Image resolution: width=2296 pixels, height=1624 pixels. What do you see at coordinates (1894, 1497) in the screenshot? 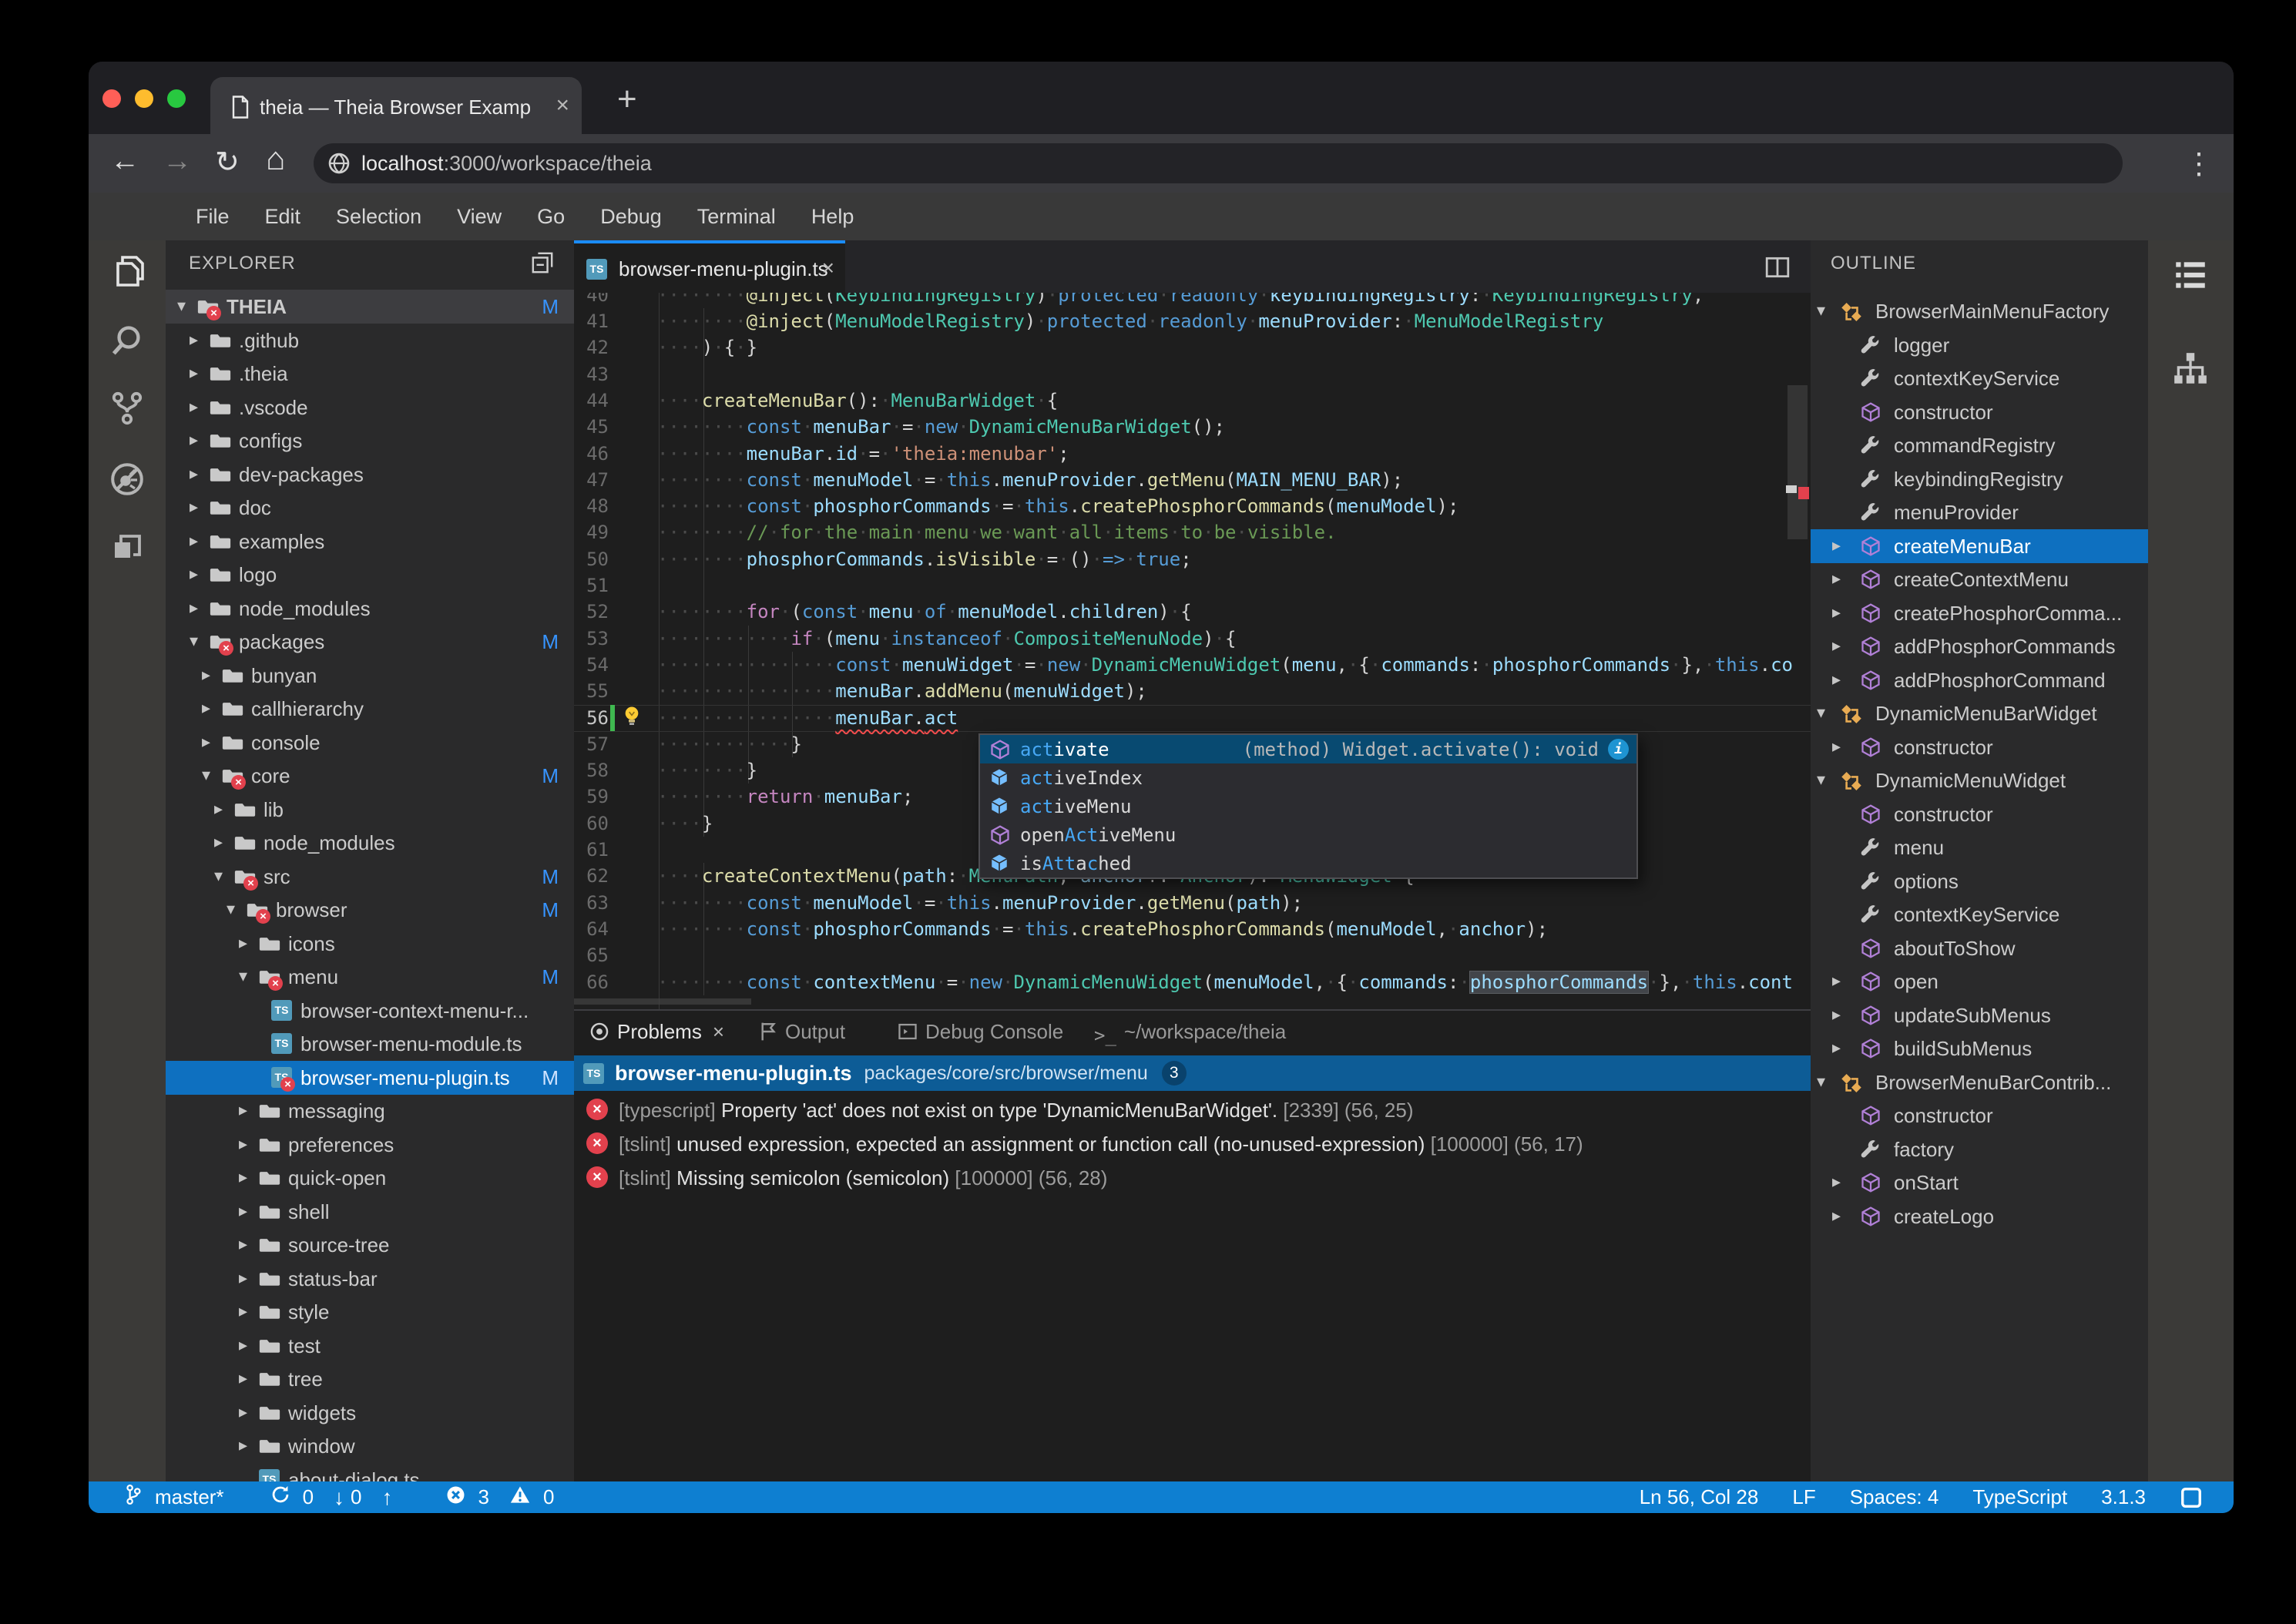
I see `status-right-2: Spaces: 4` at bounding box center [1894, 1497].